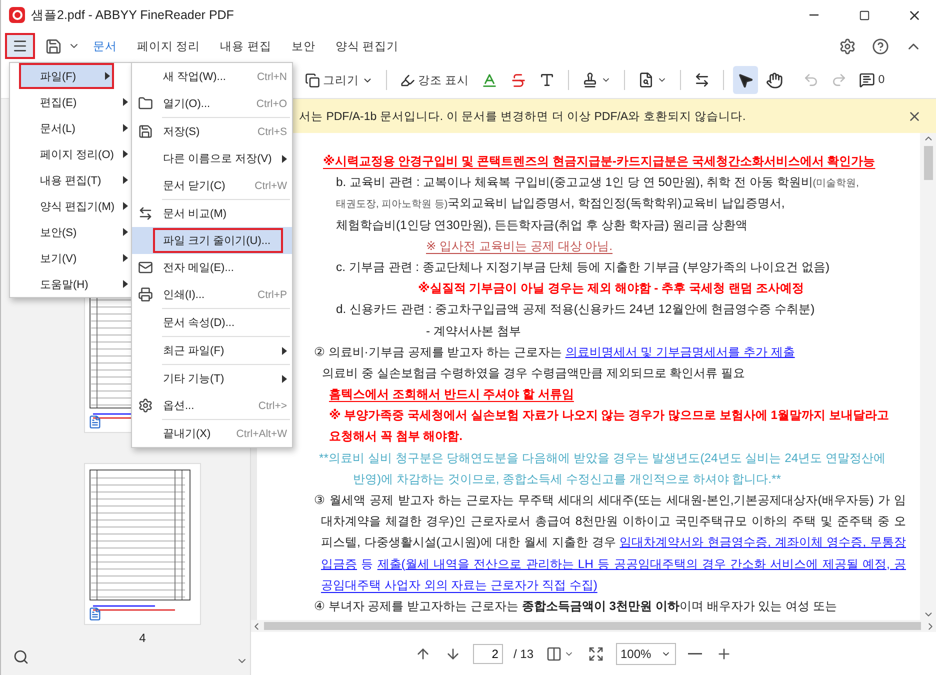 The image size is (936, 675). I want to click on ribbon-tab: 문서, so click(105, 46).